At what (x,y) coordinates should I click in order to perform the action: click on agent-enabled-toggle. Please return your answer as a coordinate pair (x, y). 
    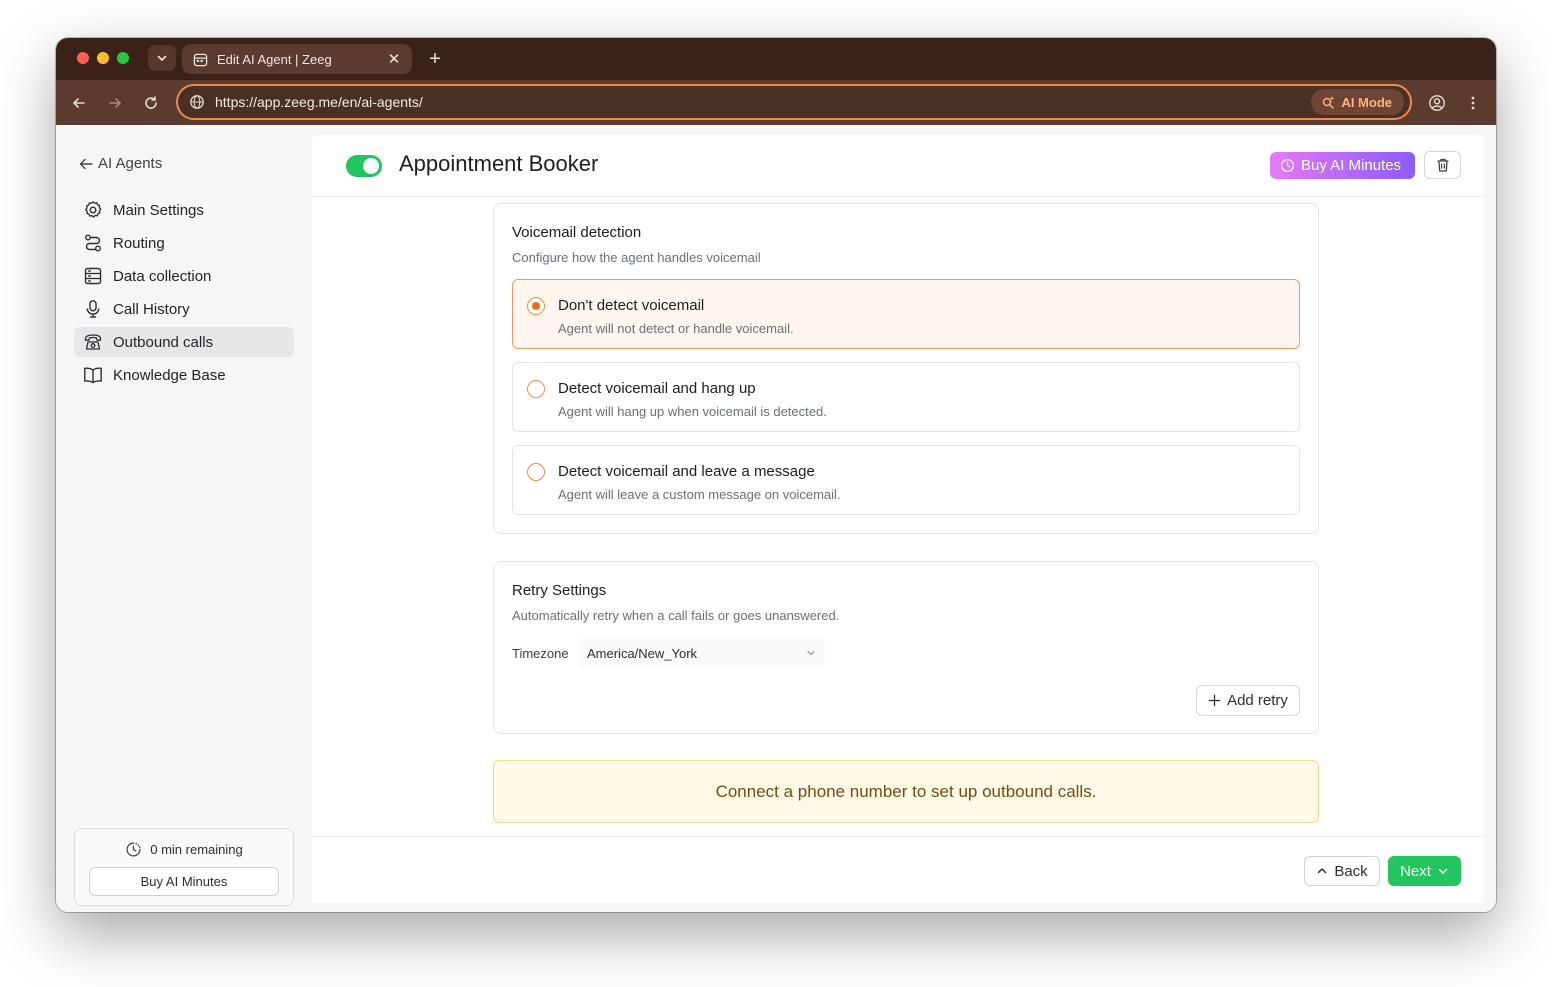
    Looking at the image, I should click on (364, 166).